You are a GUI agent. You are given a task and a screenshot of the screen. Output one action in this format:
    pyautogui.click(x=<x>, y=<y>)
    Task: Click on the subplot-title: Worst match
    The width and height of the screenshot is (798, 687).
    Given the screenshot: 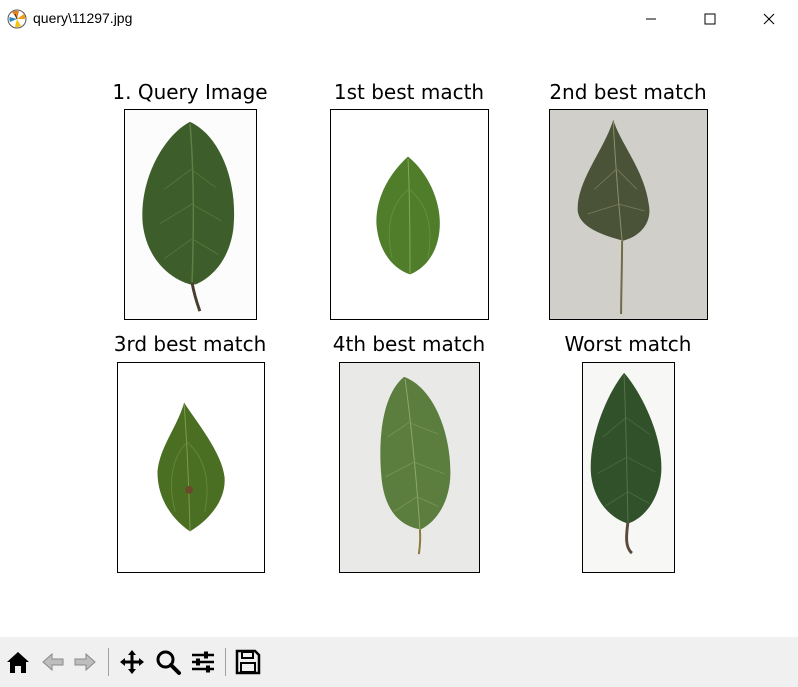 What is the action you would take?
    pyautogui.click(x=628, y=344)
    